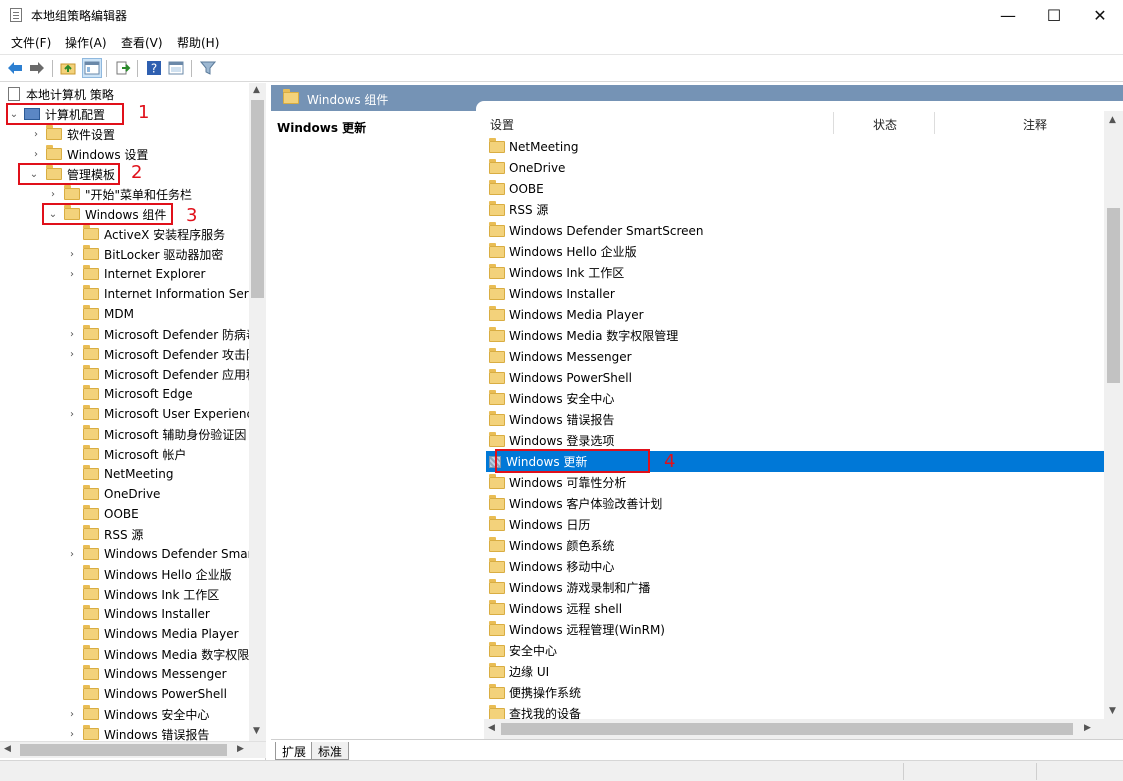 The image size is (1123, 781). What do you see at coordinates (152, 634) in the screenshot?
I see `tree-item: Windows Media Player` at bounding box center [152, 634].